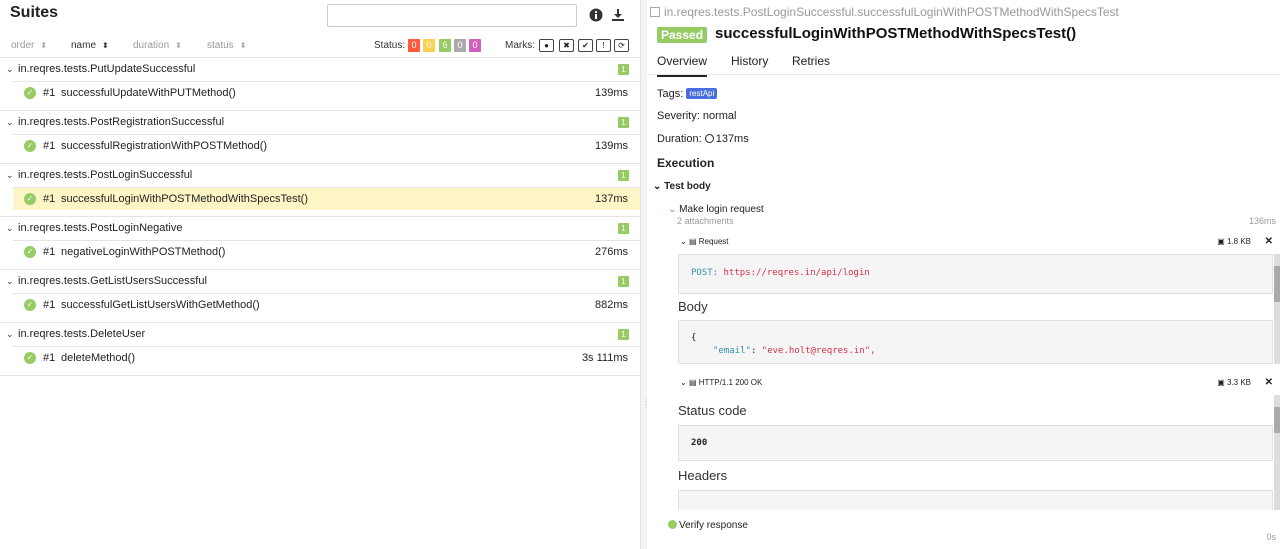  I want to click on tab-history: History, so click(749, 61).